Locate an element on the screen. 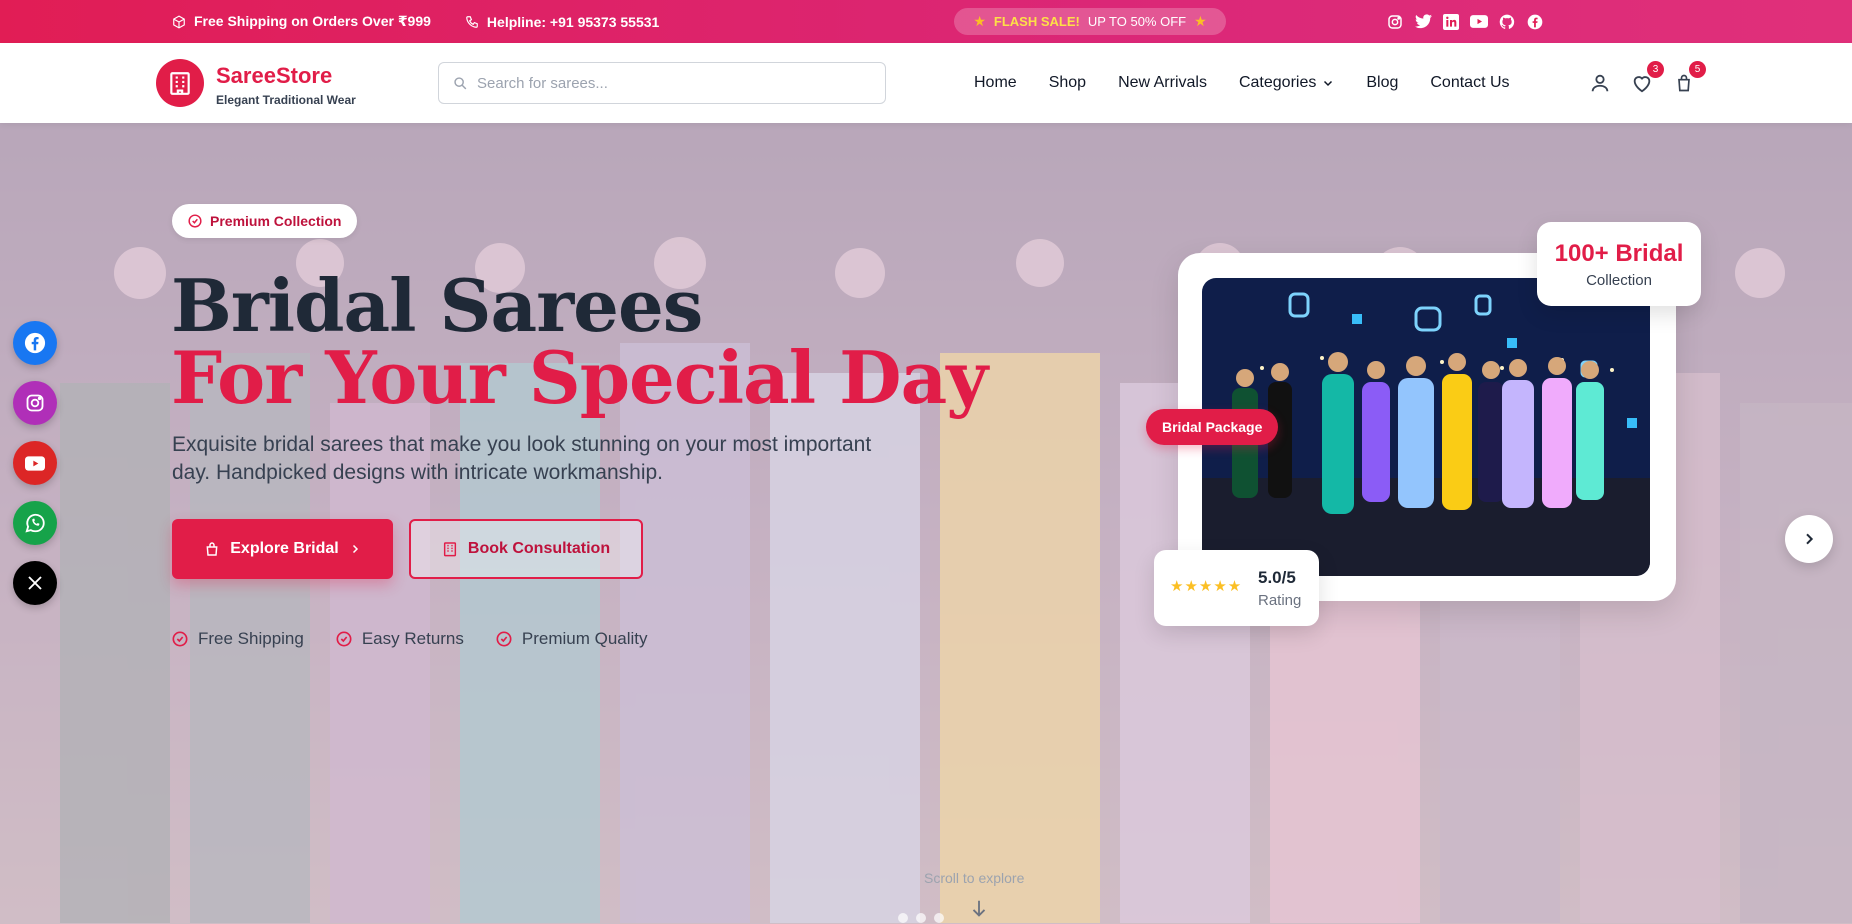 The image size is (1852, 924). whatsapp-icon is located at coordinates (35, 523).